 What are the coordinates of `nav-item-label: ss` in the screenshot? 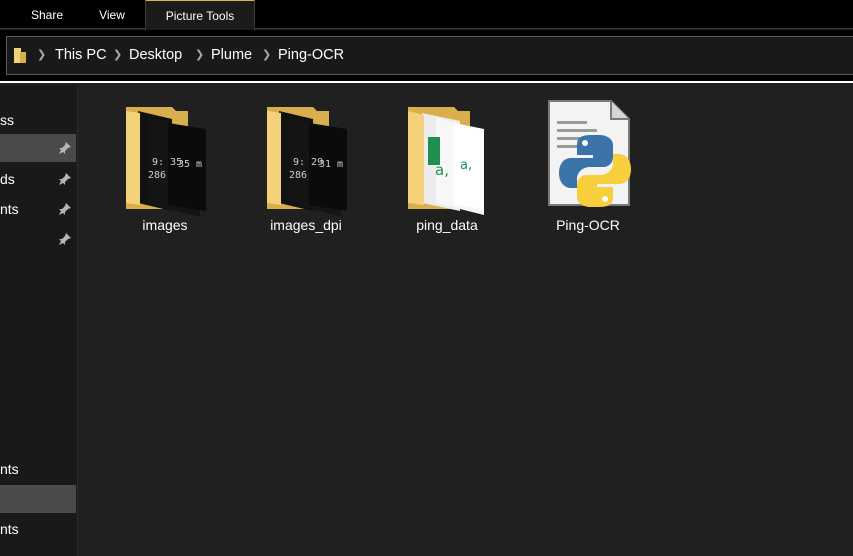 It's located at (7, 120).